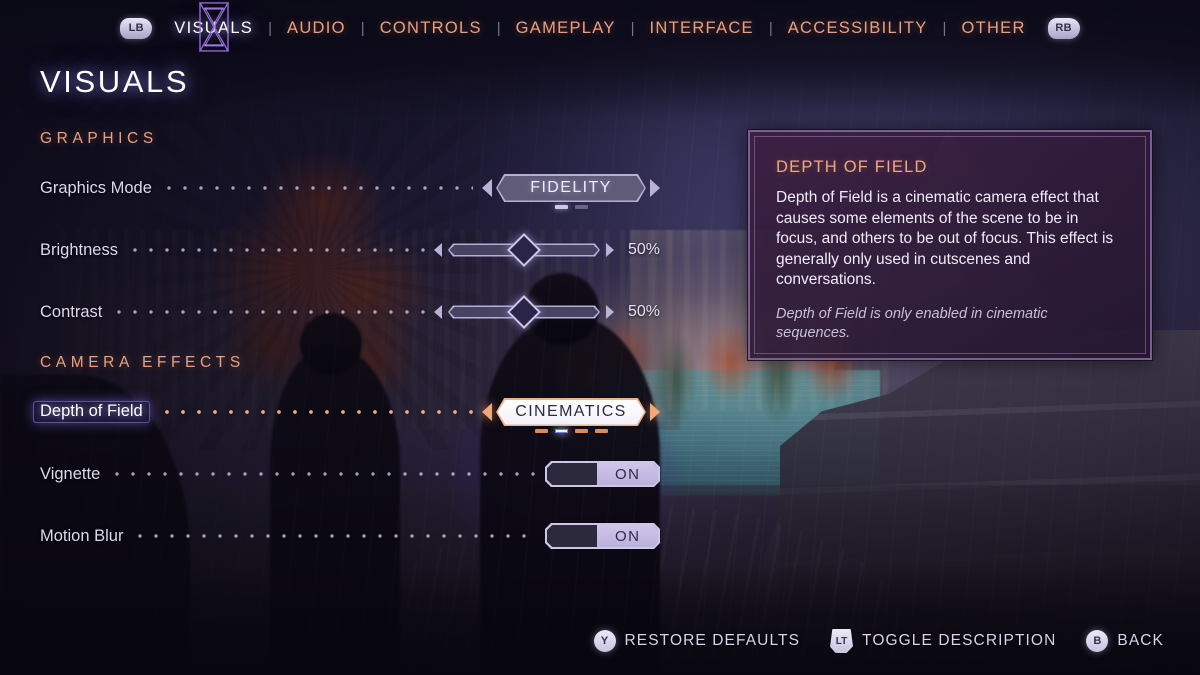  I want to click on nav-tab-label: OTHER, so click(993, 27).